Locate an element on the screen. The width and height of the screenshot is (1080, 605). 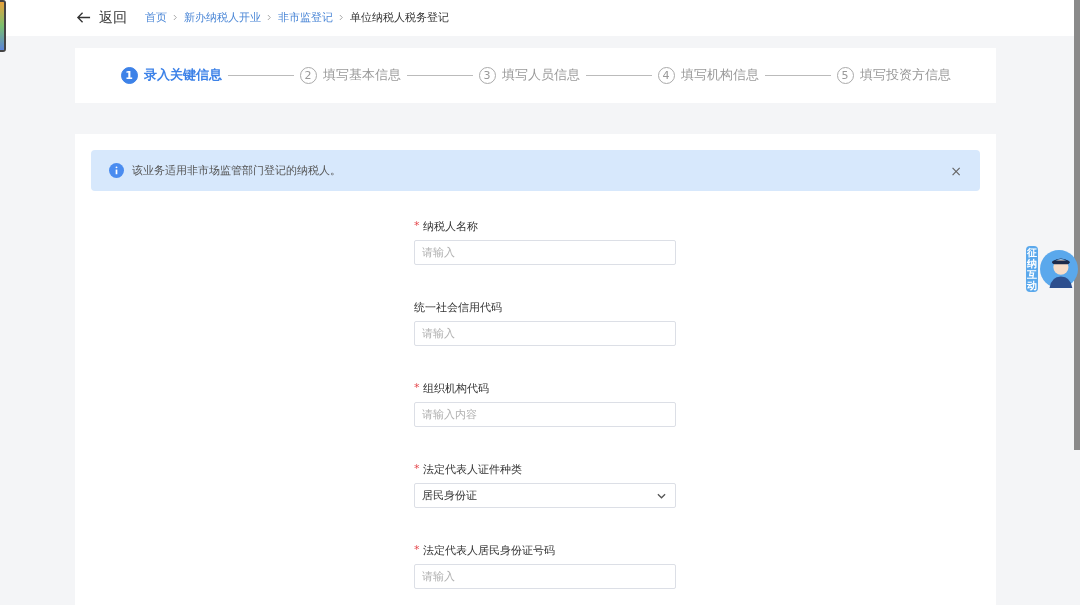
back-button: 返回 is located at coordinates (101, 17).